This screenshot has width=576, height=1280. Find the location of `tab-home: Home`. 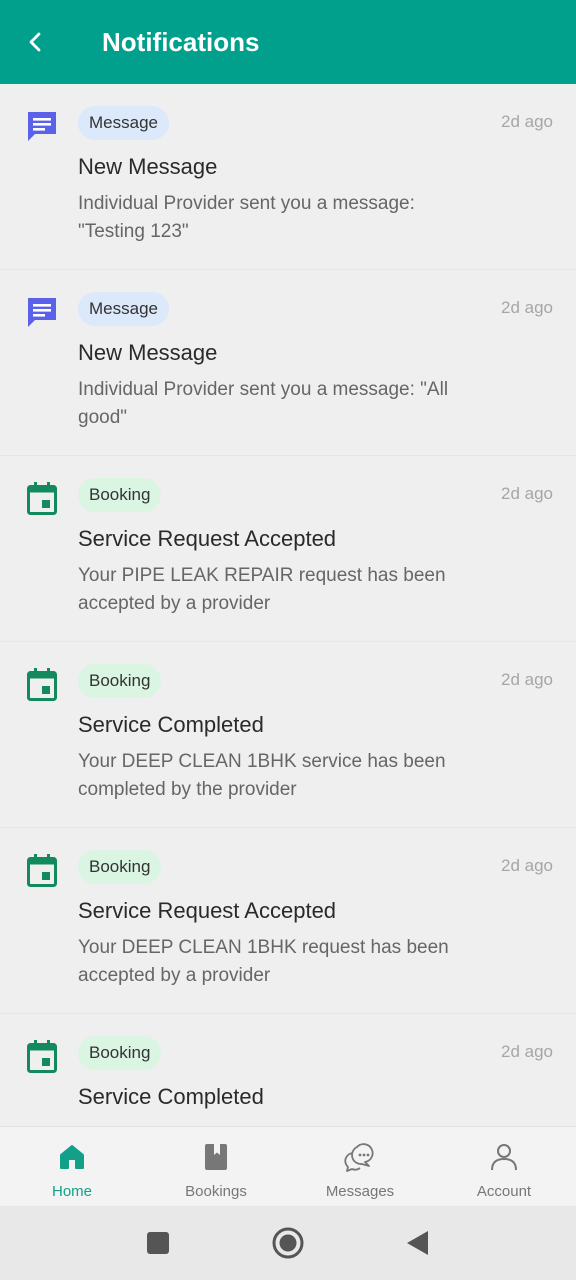

tab-home: Home is located at coordinates (72, 1167).